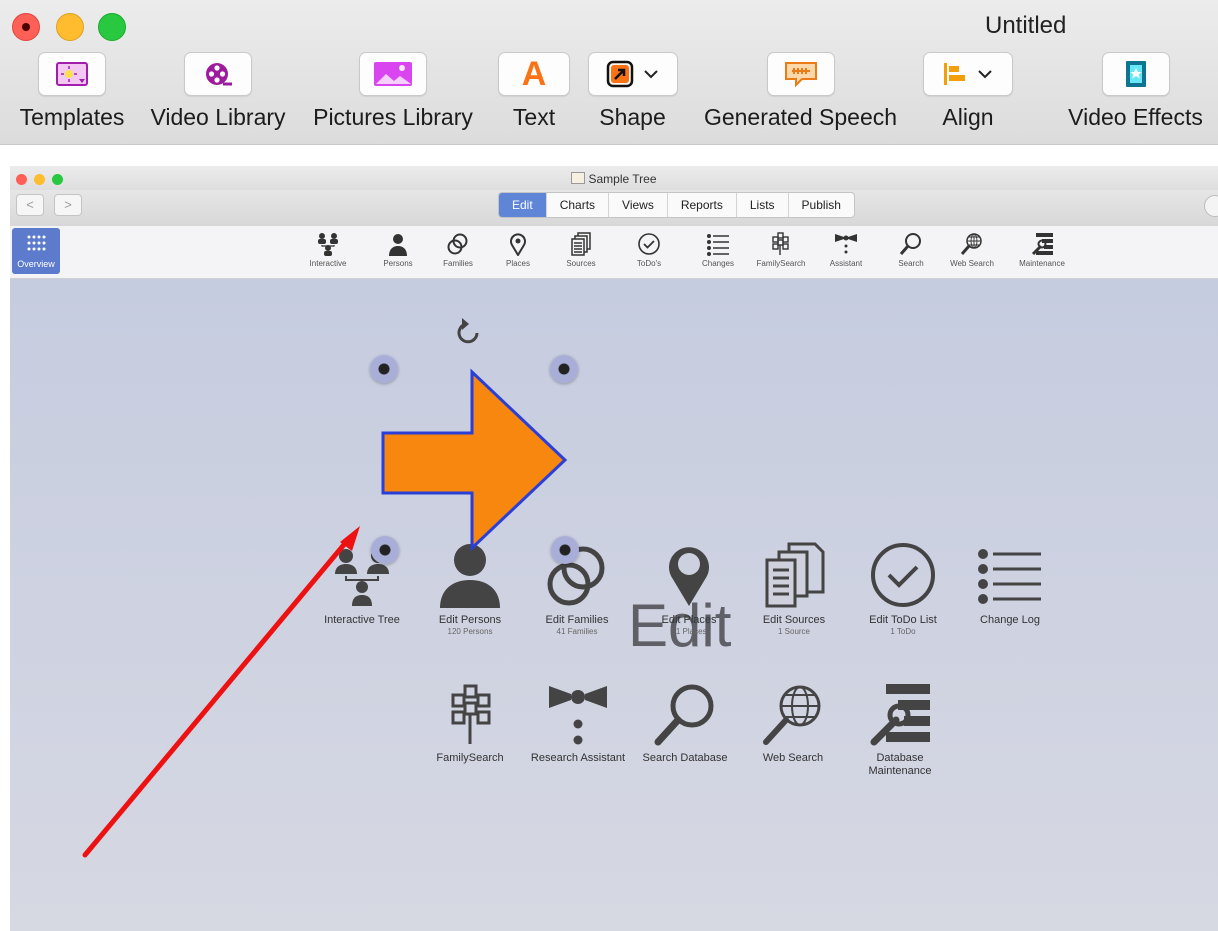 Image resolution: width=1218 pixels, height=931 pixels. Describe the element at coordinates (800, 74) in the screenshot. I see `speech-bubble-icon` at that location.